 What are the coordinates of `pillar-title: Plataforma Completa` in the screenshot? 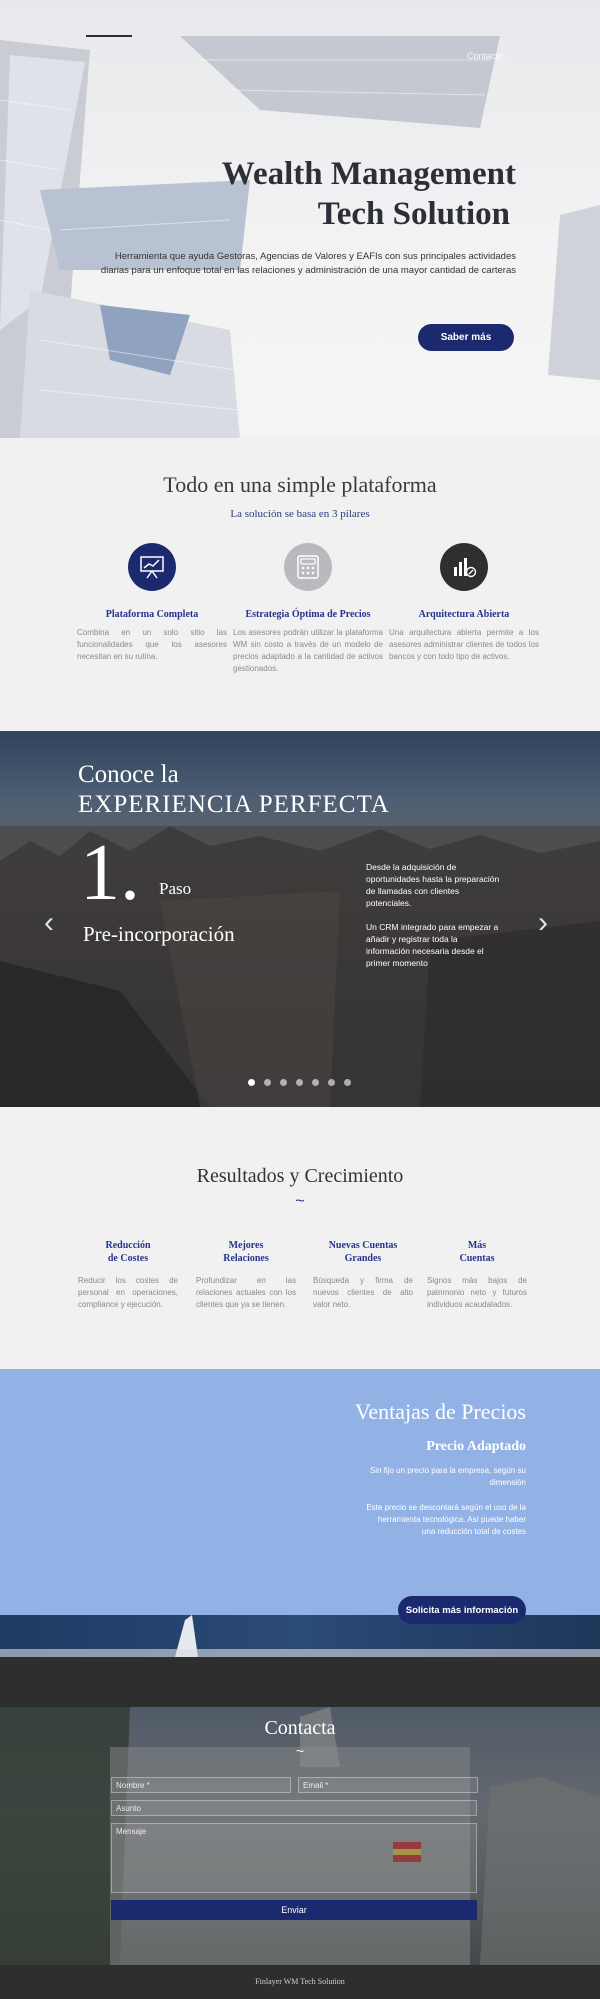 It's located at (152, 614).